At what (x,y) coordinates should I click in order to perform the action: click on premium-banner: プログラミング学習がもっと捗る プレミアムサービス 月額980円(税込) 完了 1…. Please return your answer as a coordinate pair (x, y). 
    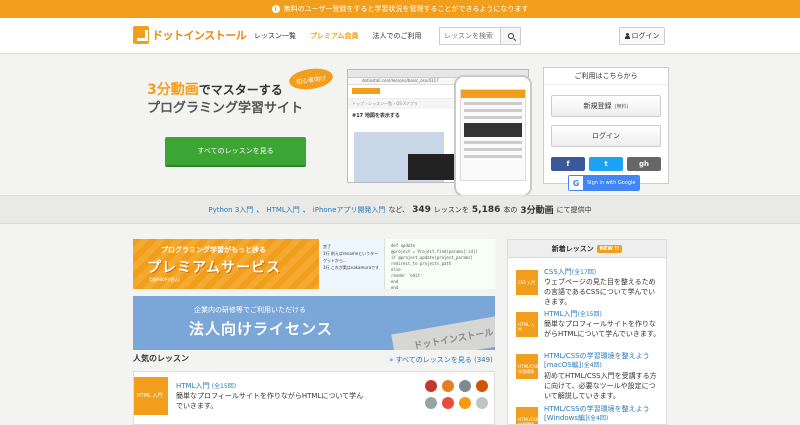
    Looking at the image, I should click on (314, 264).